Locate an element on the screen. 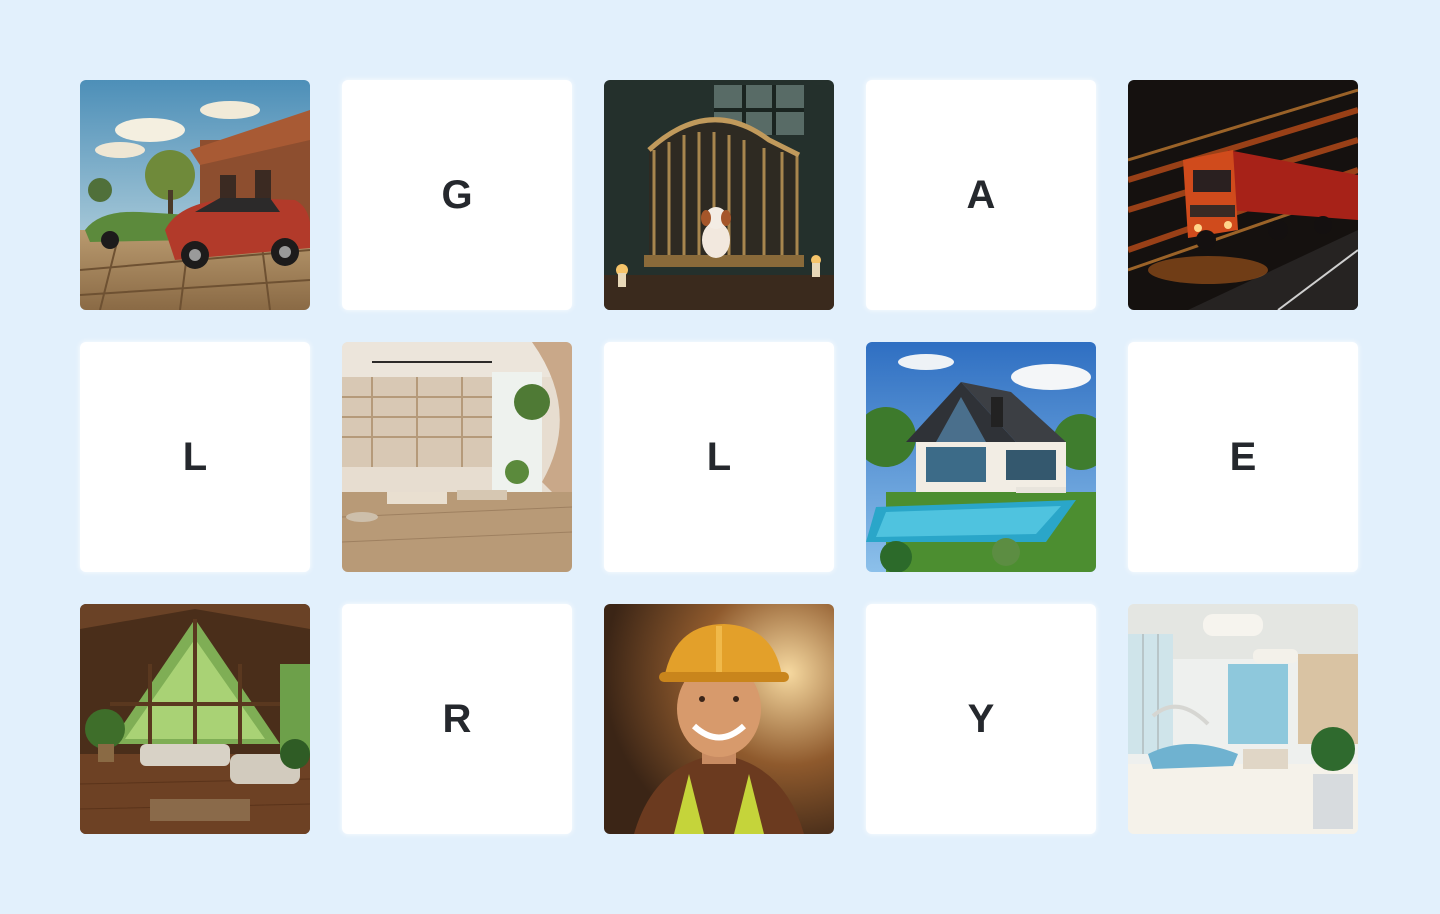  photo-dental-clinic is located at coordinates (1243, 719).